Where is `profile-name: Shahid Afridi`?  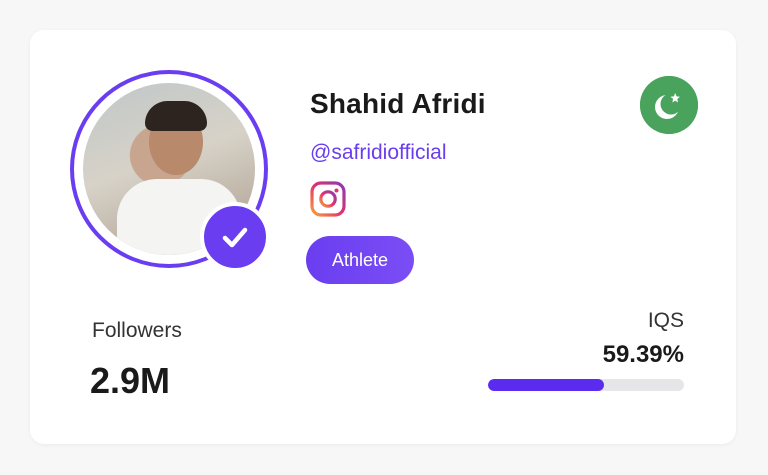
profile-name: Shahid Afridi is located at coordinates (398, 103).